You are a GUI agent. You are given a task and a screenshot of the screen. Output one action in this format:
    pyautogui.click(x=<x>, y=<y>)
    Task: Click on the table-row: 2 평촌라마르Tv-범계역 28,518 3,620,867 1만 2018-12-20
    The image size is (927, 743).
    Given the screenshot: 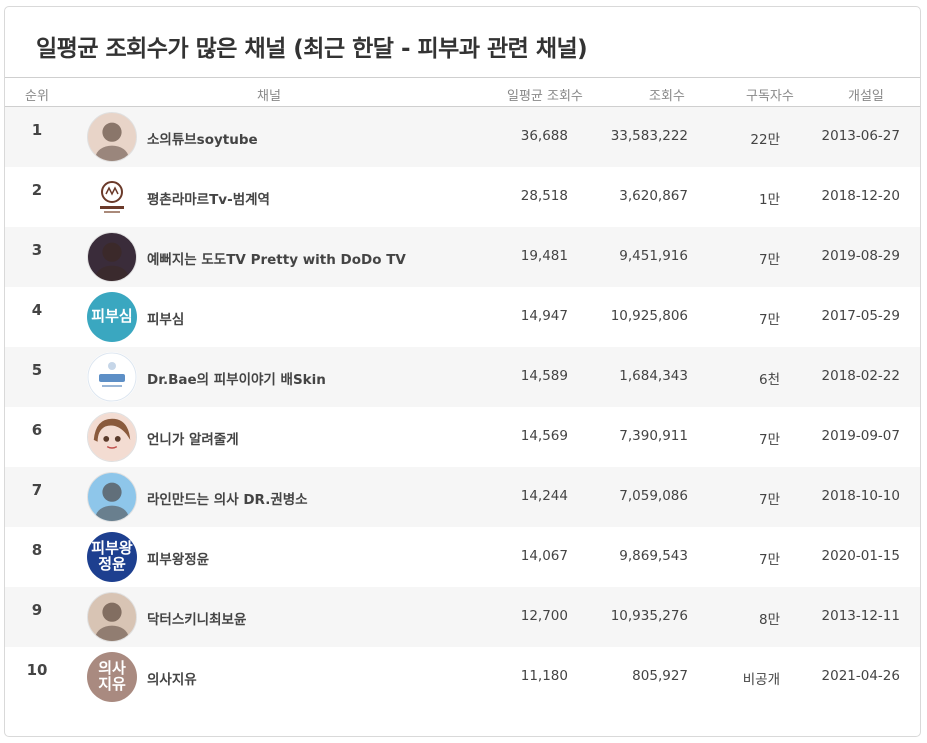 What is the action you would take?
    pyautogui.click(x=462, y=197)
    